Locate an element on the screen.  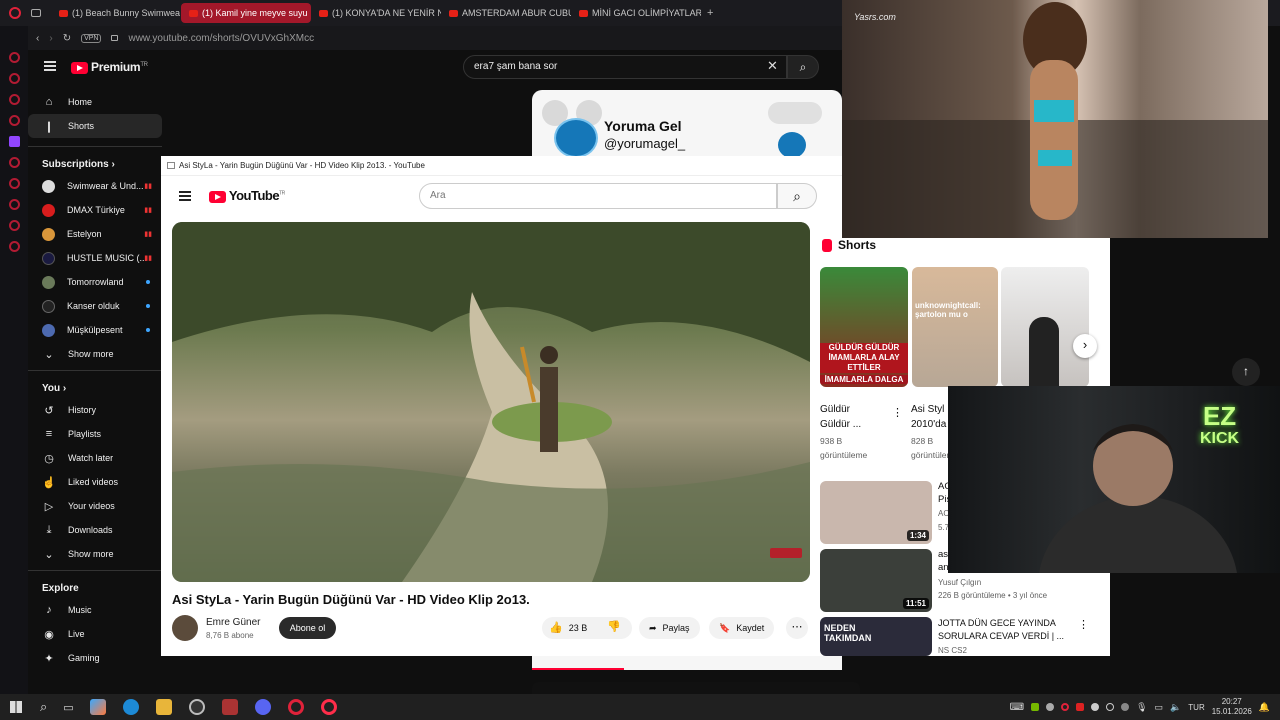
short-title-line2: 2010'da is located at coordinates (928, 424).